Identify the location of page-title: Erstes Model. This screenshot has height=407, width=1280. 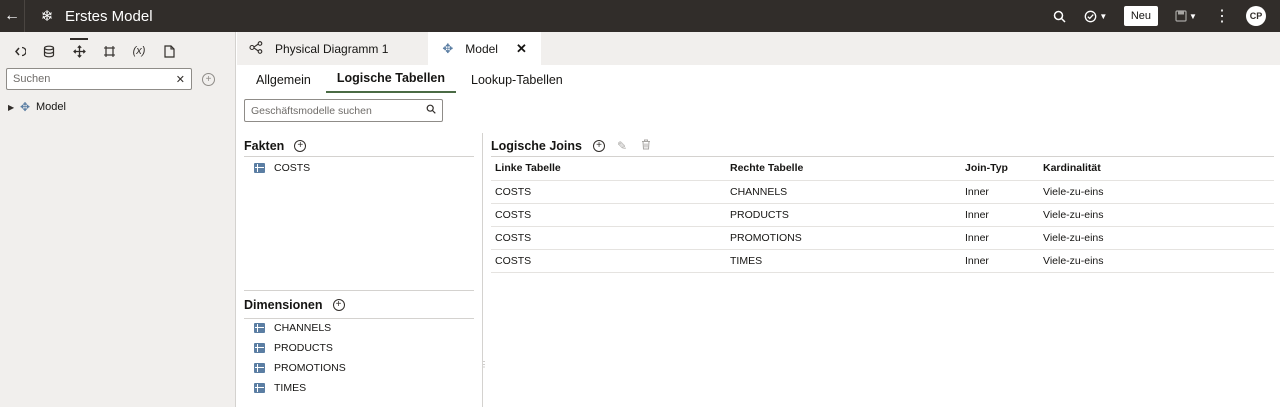
(109, 16).